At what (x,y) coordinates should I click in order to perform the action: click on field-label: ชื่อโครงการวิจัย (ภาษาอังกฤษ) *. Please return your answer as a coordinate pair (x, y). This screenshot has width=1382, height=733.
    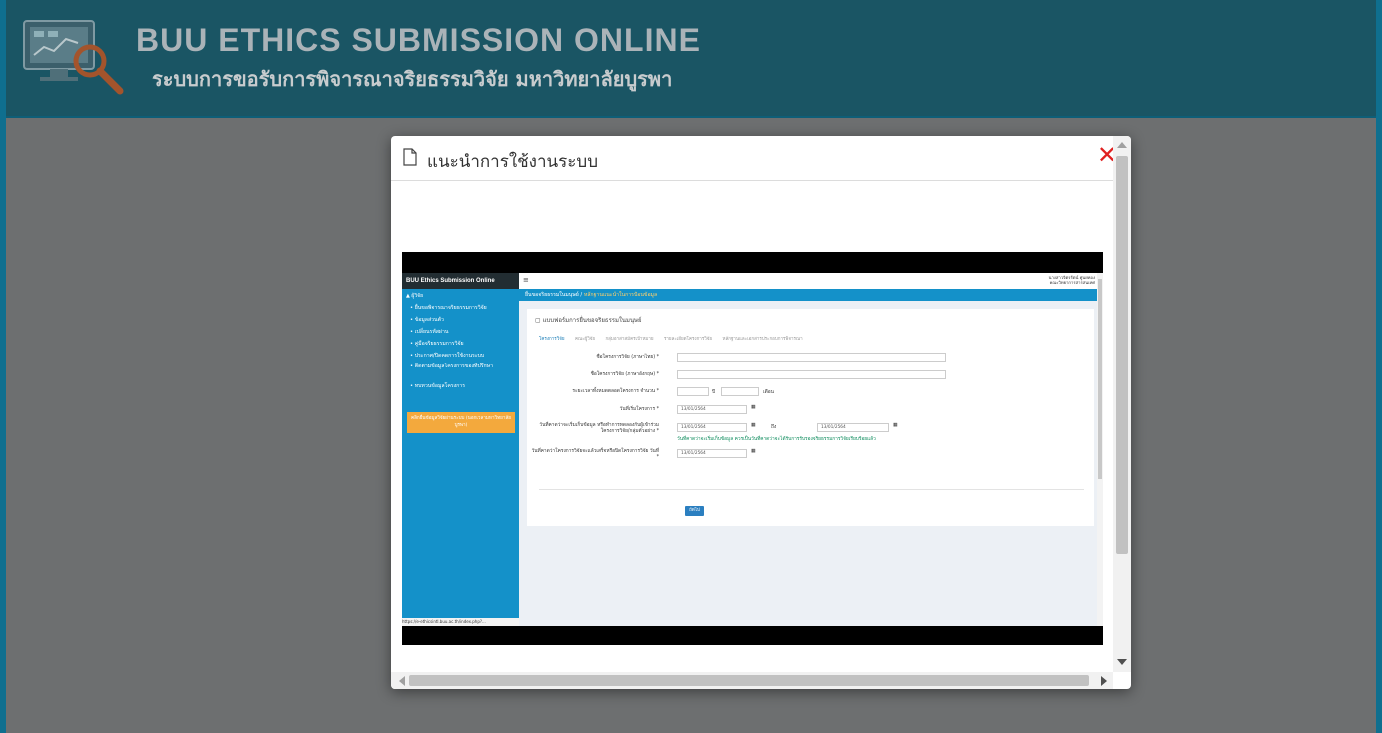
    Looking at the image, I should click on (624, 374).